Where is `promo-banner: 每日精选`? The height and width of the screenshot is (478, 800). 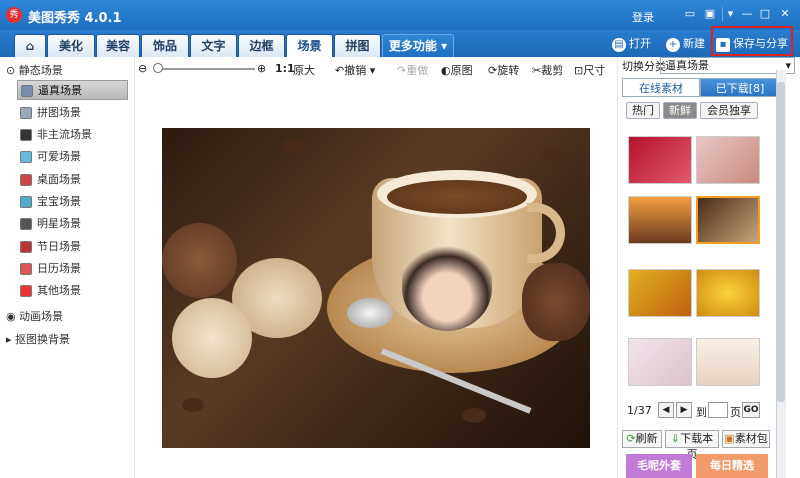
promo-banner: 每日精选 is located at coordinates (732, 466).